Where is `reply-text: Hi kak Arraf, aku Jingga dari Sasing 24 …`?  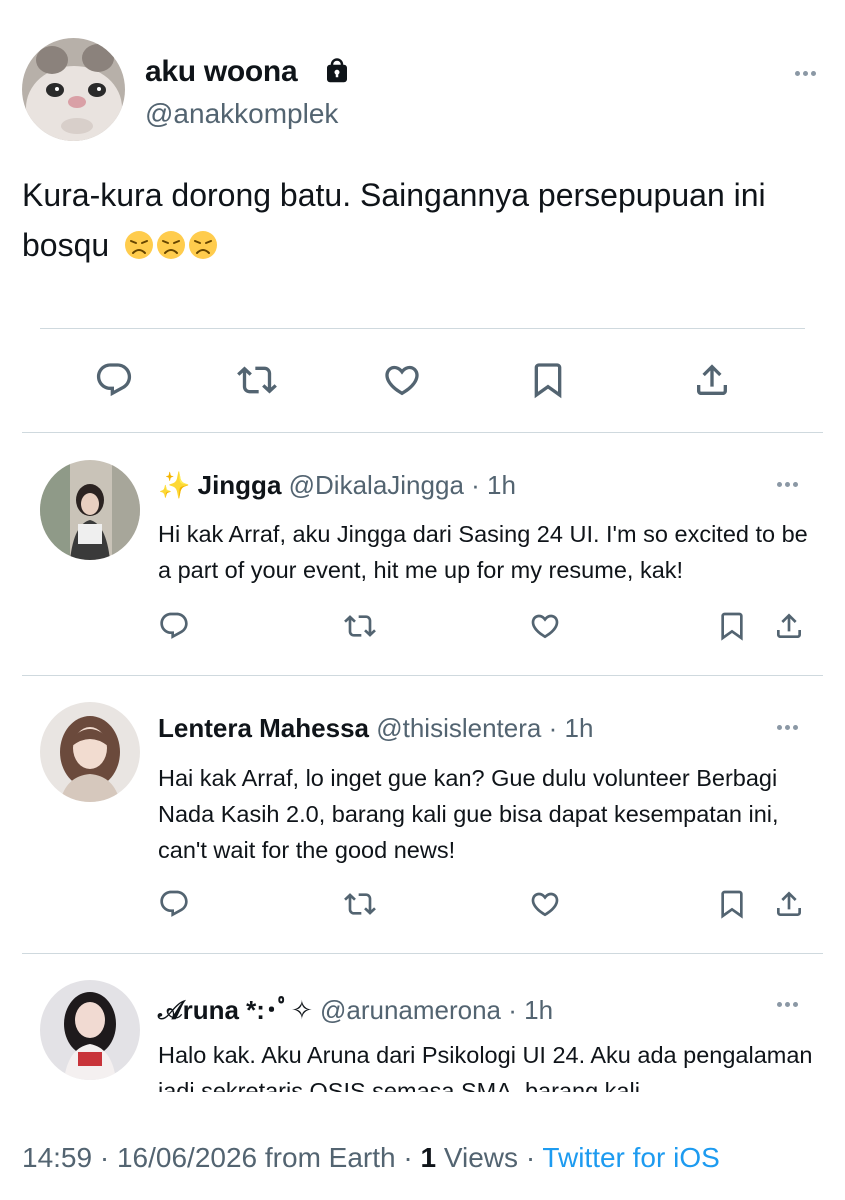 reply-text: Hi kak Arraf, aku Jingga dari Sasing 24 … is located at coordinates (483, 552).